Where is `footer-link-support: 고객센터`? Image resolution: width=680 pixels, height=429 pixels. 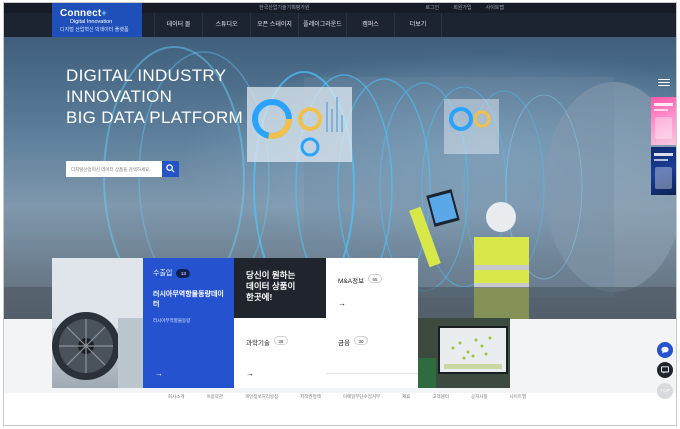 footer-link-support: 고객센터 is located at coordinates (440, 400).